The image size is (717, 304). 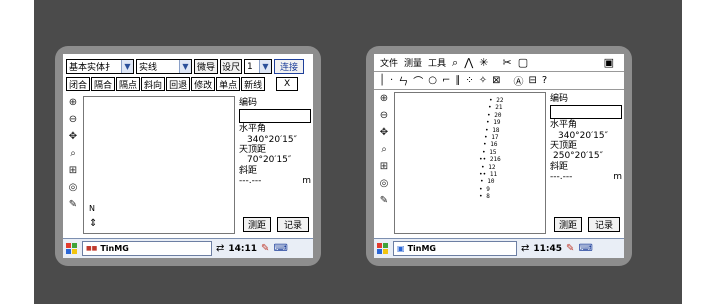 What do you see at coordinates (455, 63) in the screenshot?
I see `search-icon: ⌕` at bounding box center [455, 63].